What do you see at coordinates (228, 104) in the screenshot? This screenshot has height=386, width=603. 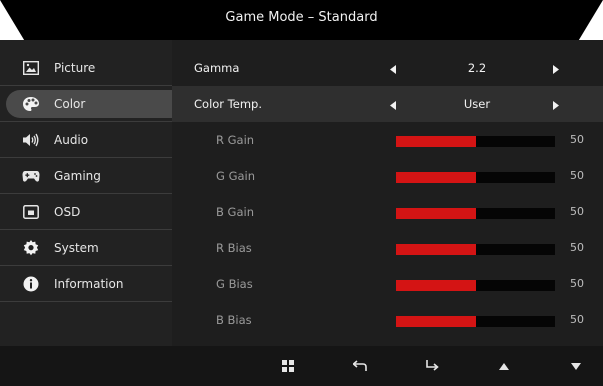 I see `setting-label: Color Temp.` at bounding box center [228, 104].